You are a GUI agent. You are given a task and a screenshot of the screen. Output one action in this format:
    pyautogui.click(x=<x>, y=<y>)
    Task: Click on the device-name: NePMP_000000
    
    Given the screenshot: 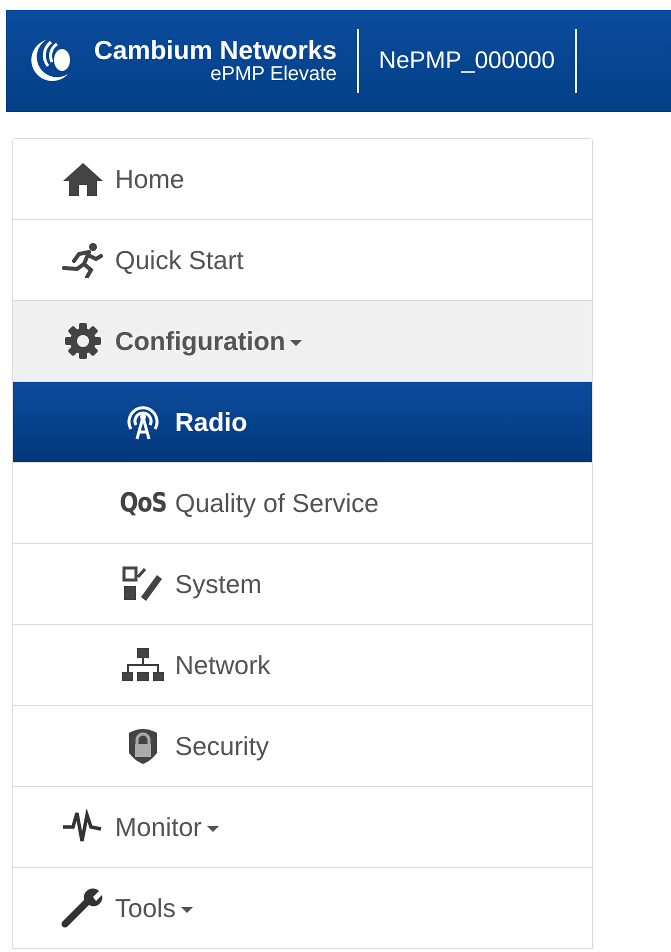 What is the action you would take?
    pyautogui.click(x=466, y=61)
    